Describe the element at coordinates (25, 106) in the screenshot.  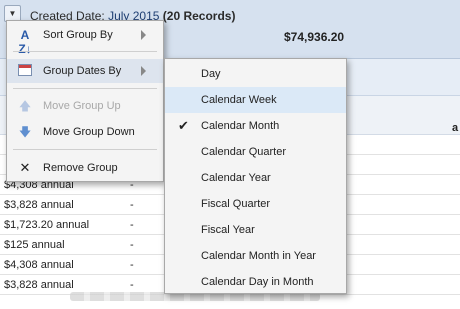
I see `arrow-up-icon: 🡅` at that location.